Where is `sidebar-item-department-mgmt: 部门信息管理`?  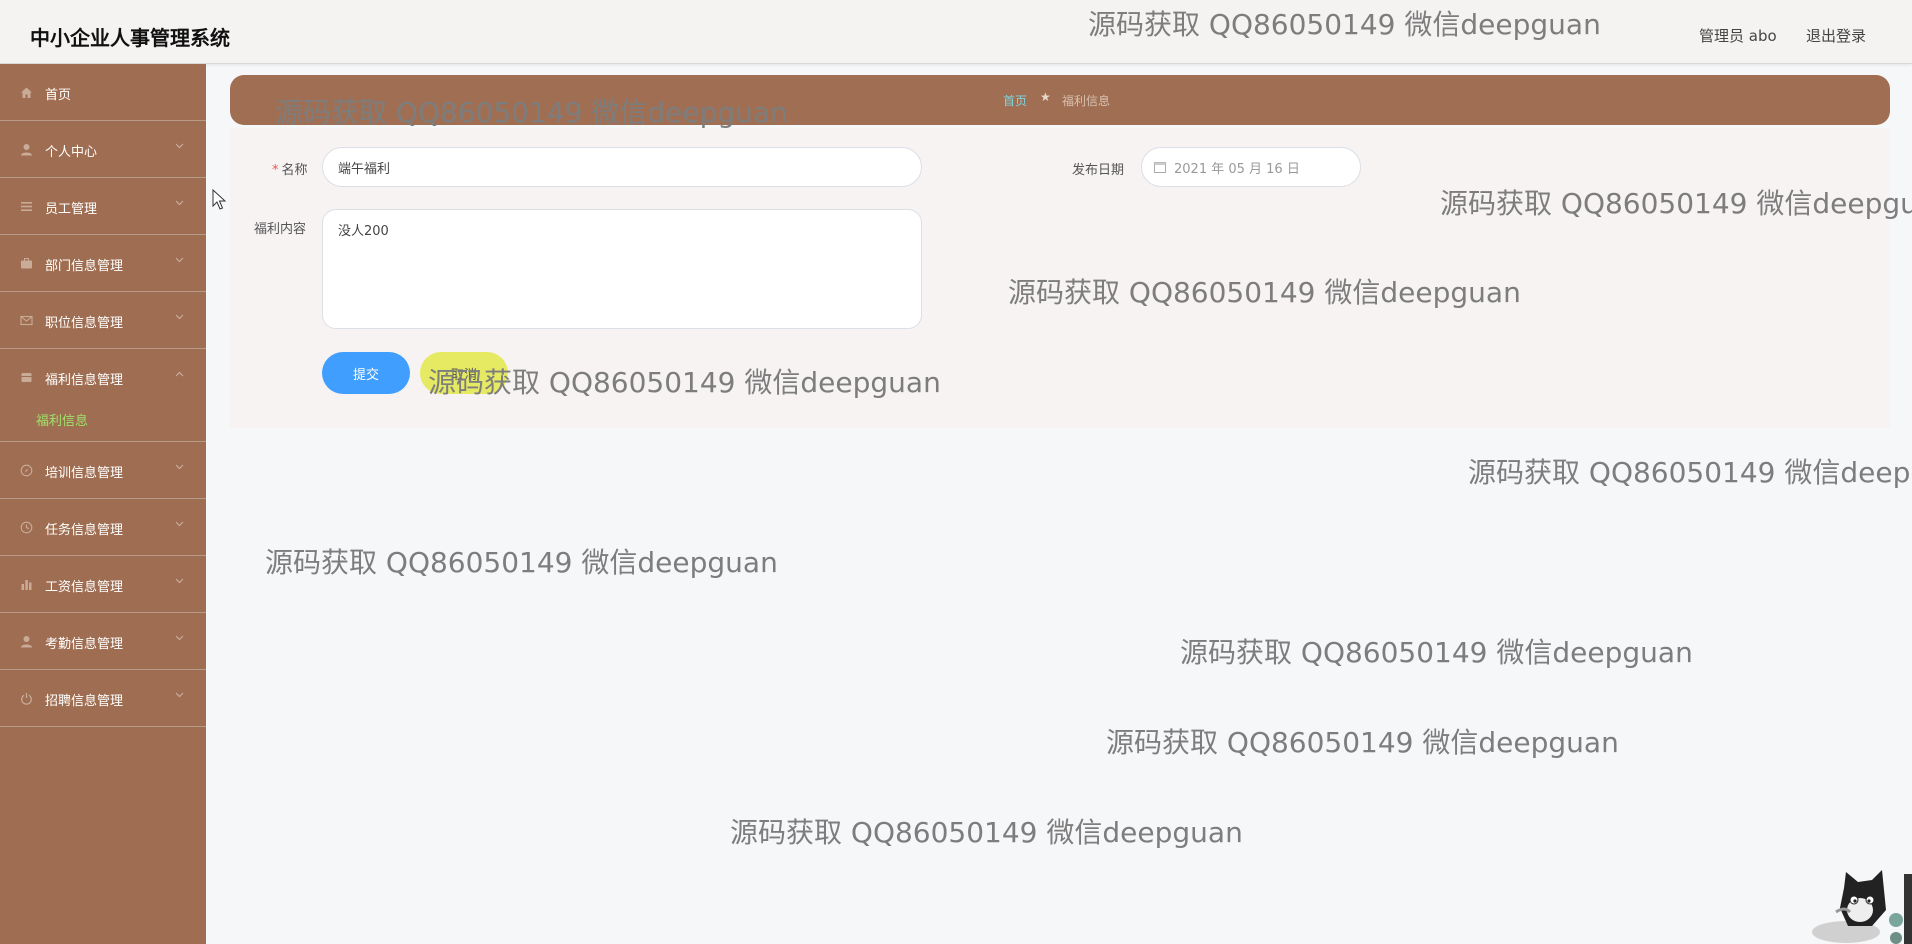 sidebar-item-department-mgmt: 部门信息管理 is located at coordinates (103, 263).